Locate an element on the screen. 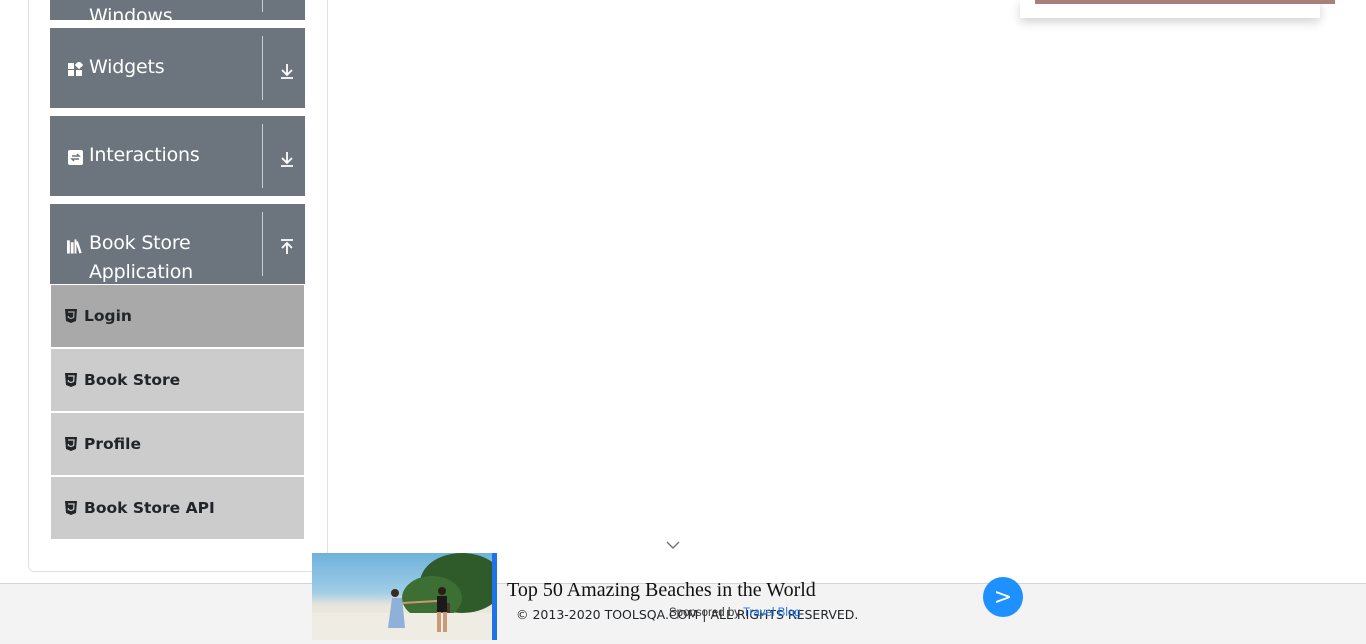 Image resolution: width=1366 pixels, height=644 pixels. sidebar-item-book-store-api: Book Store API is located at coordinates (177, 508).